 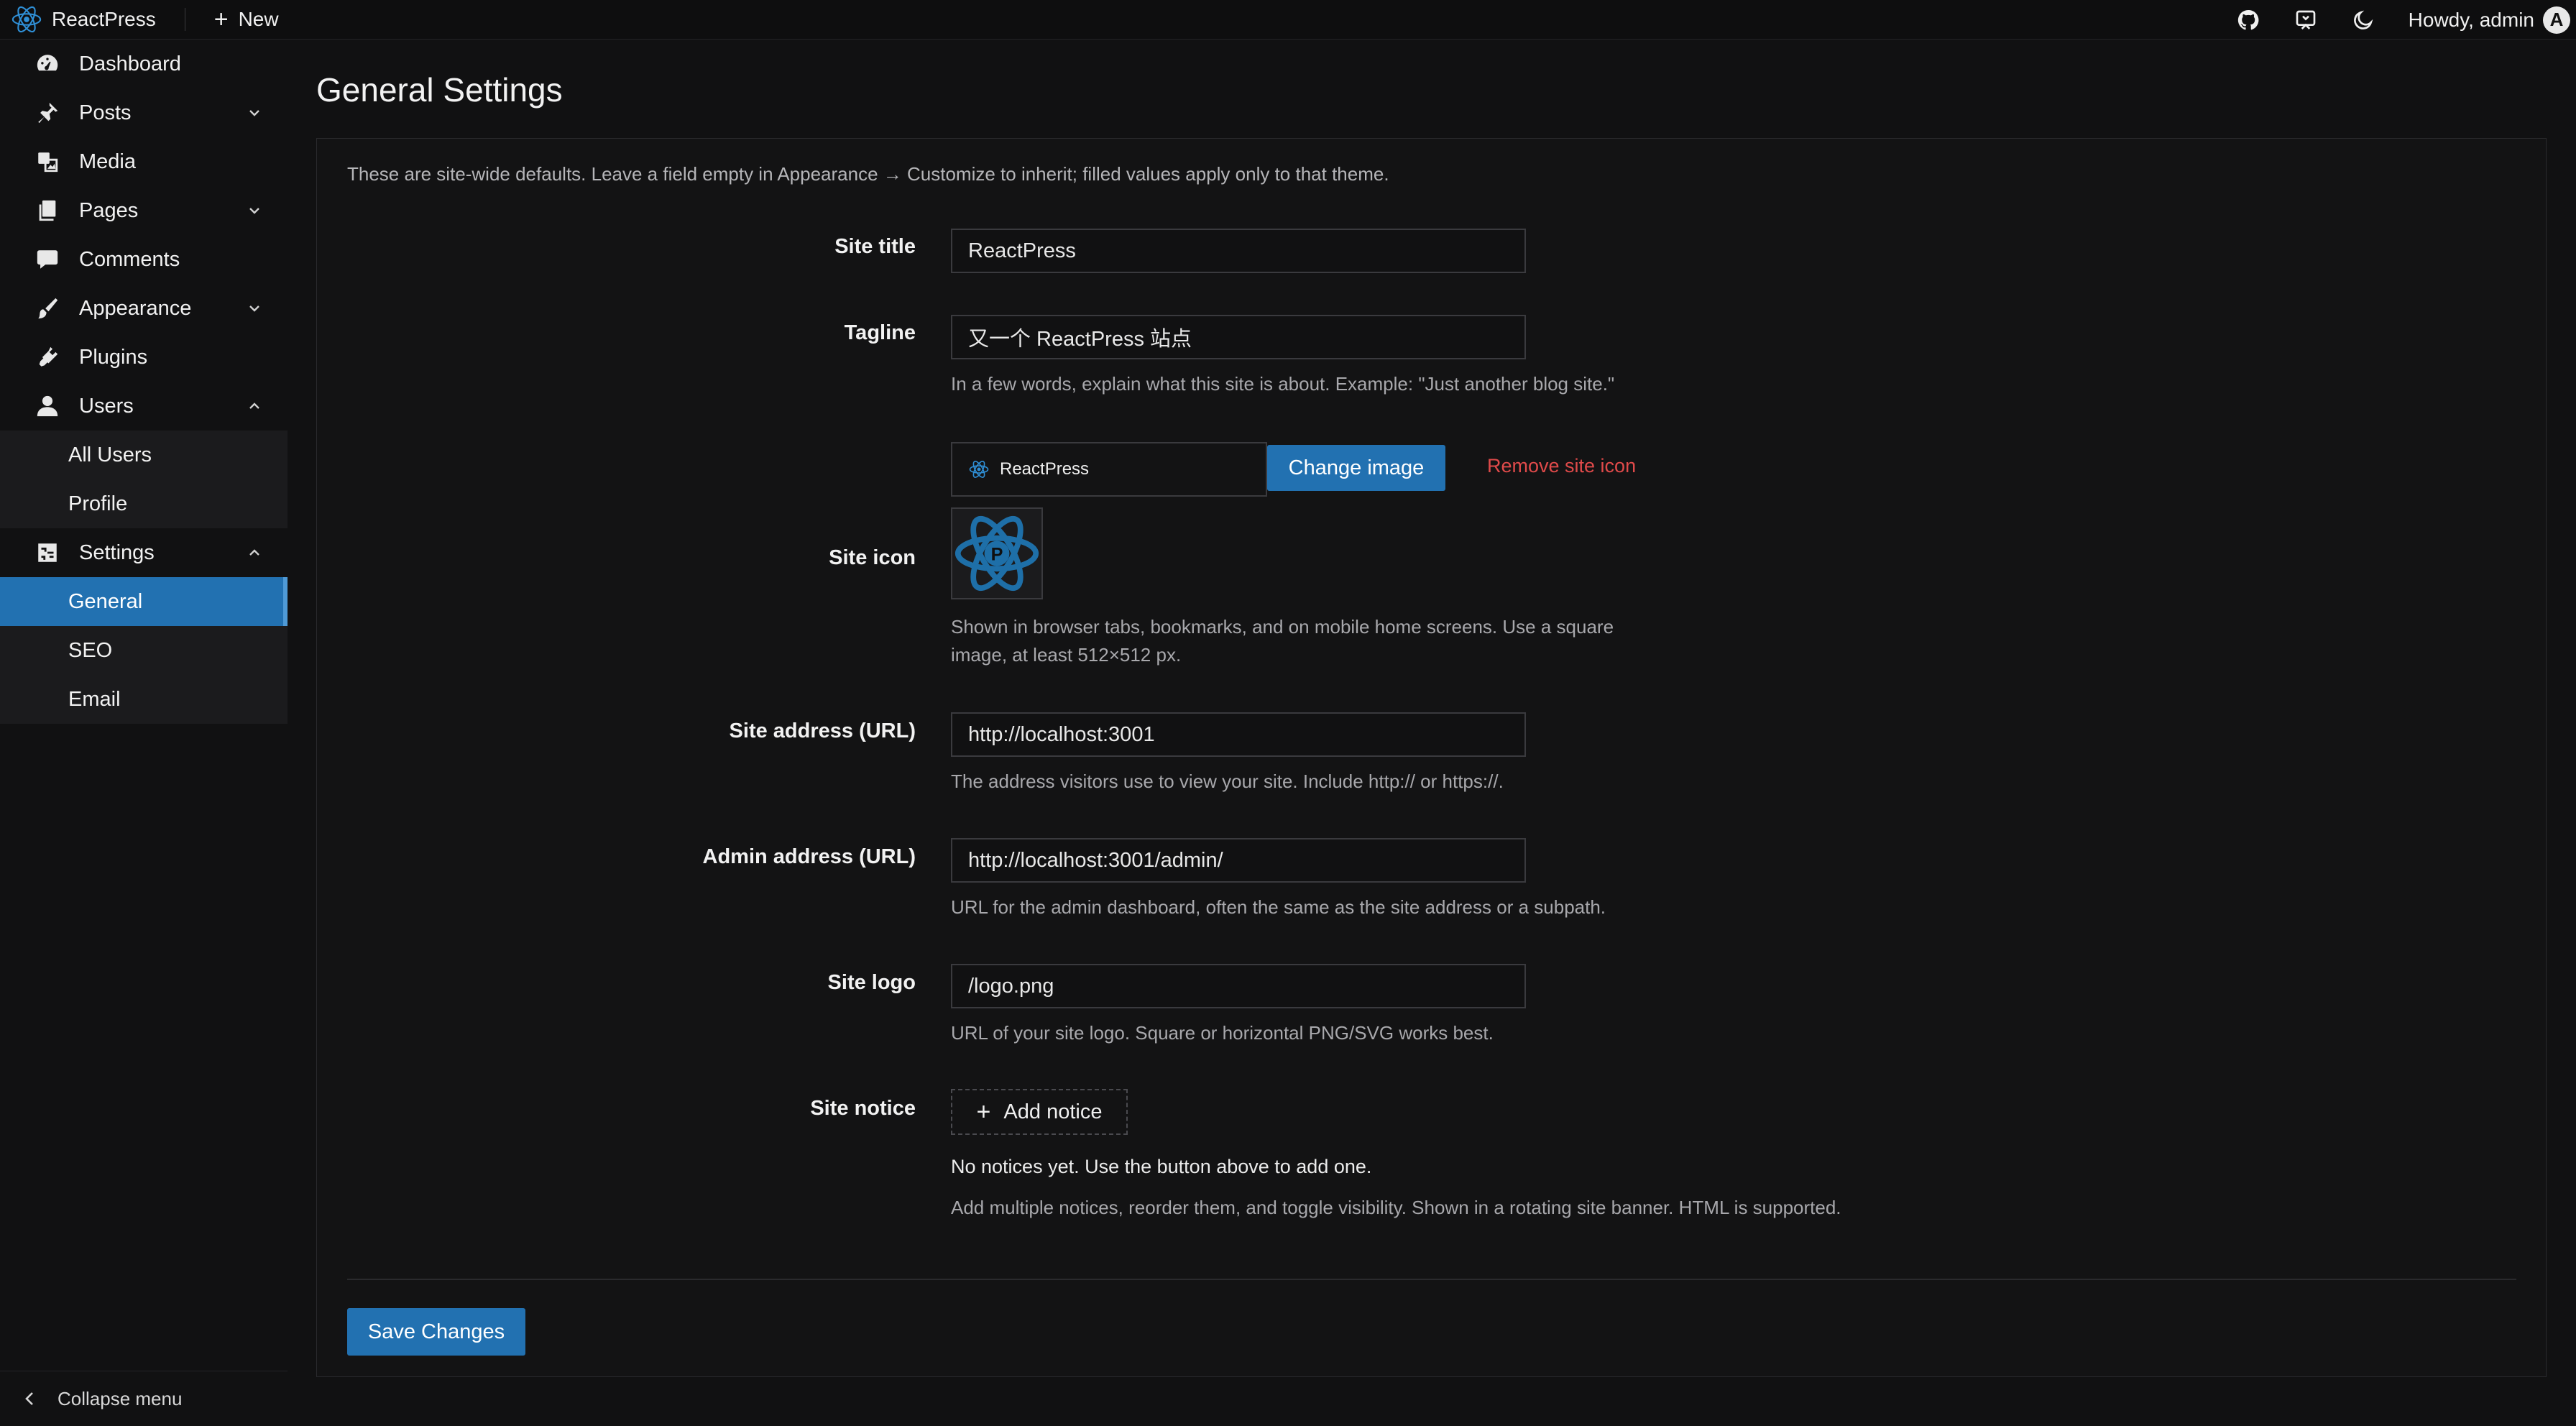 I want to click on sidebar-item-settings: Settings, so click(x=144, y=552).